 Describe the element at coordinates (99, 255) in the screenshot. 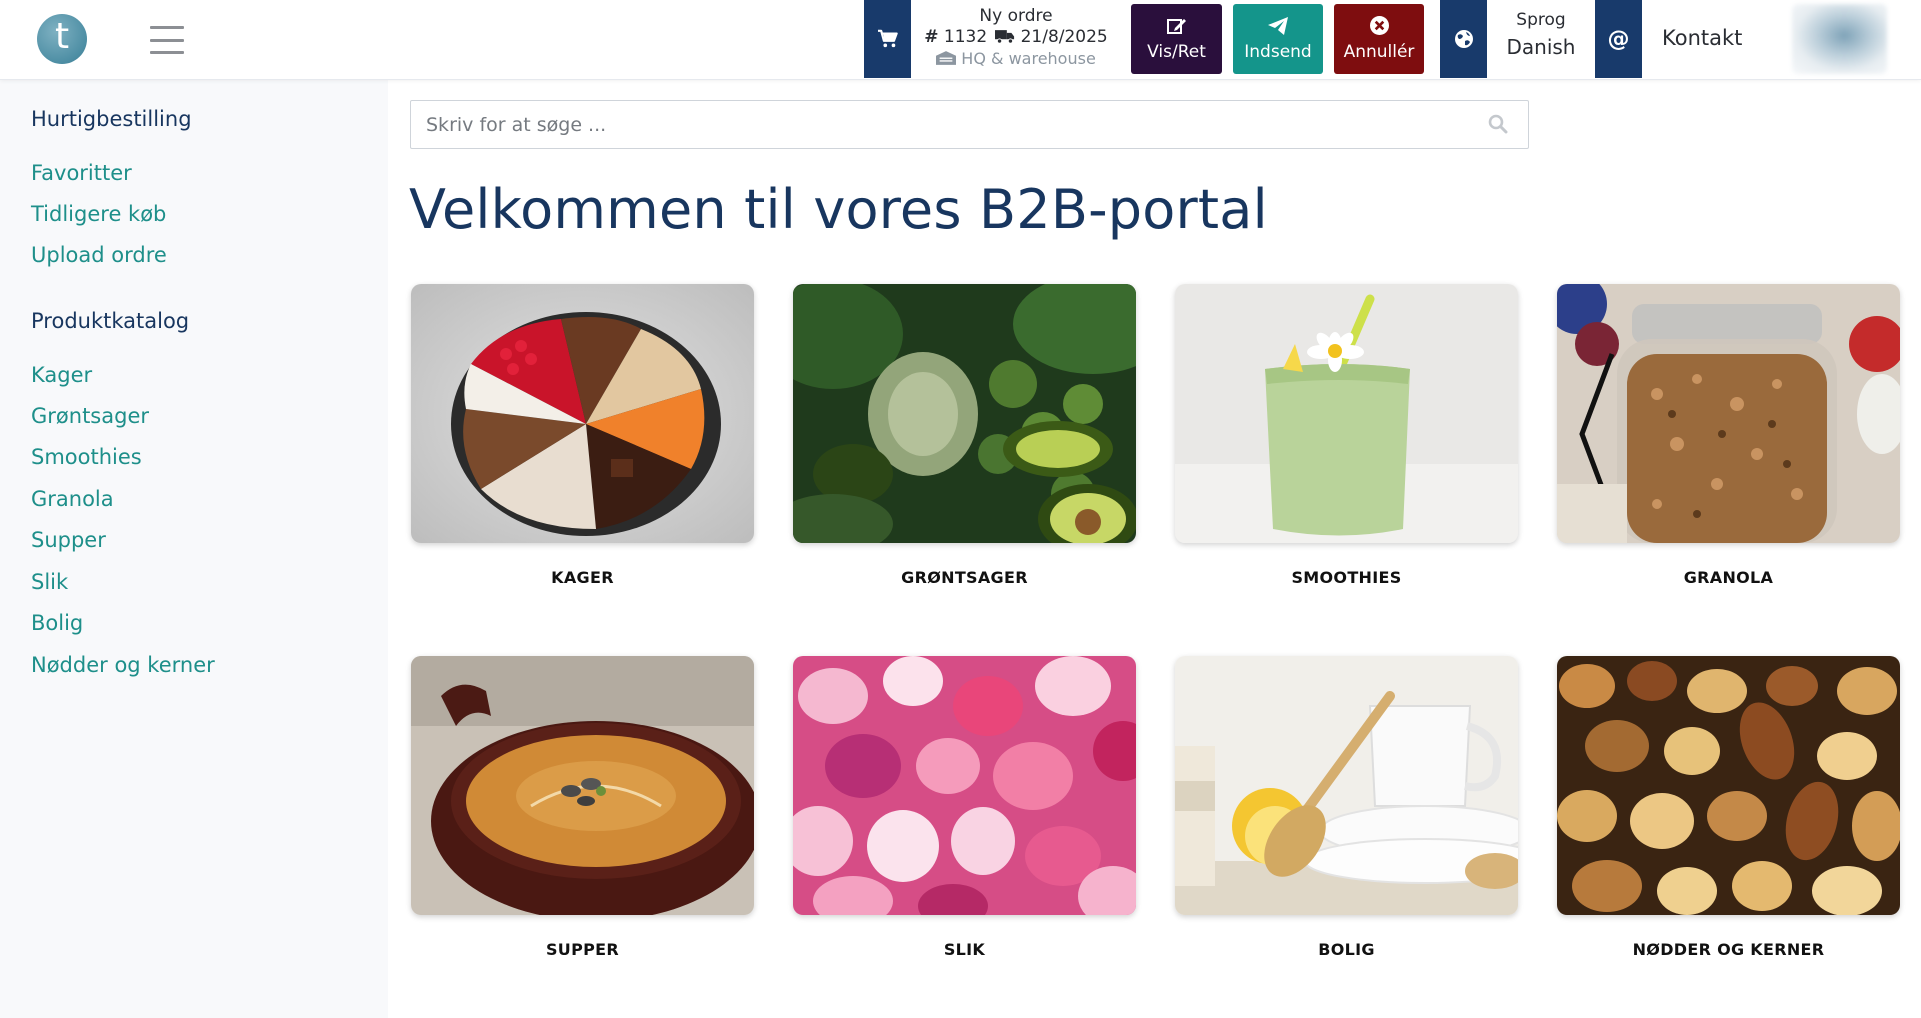

I see `sidebar-link-upload-order: Upload ordre` at that location.